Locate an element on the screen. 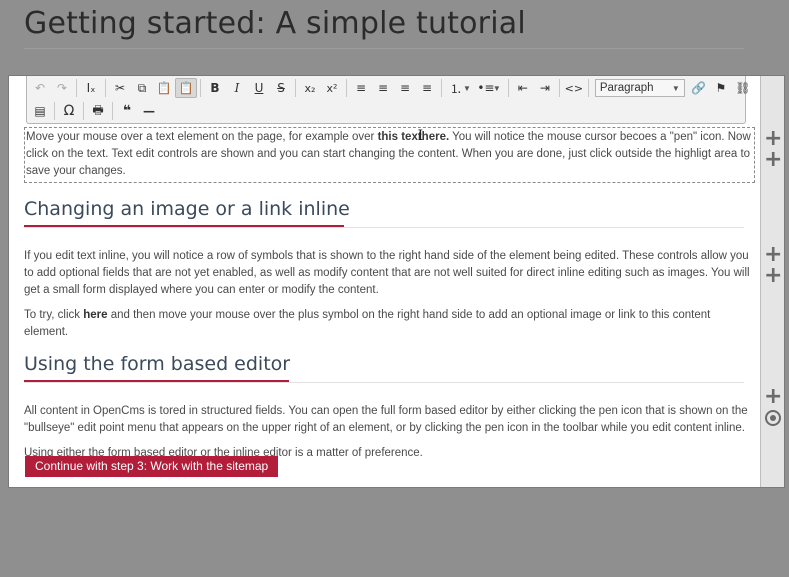  title-divider is located at coordinates (384, 48).